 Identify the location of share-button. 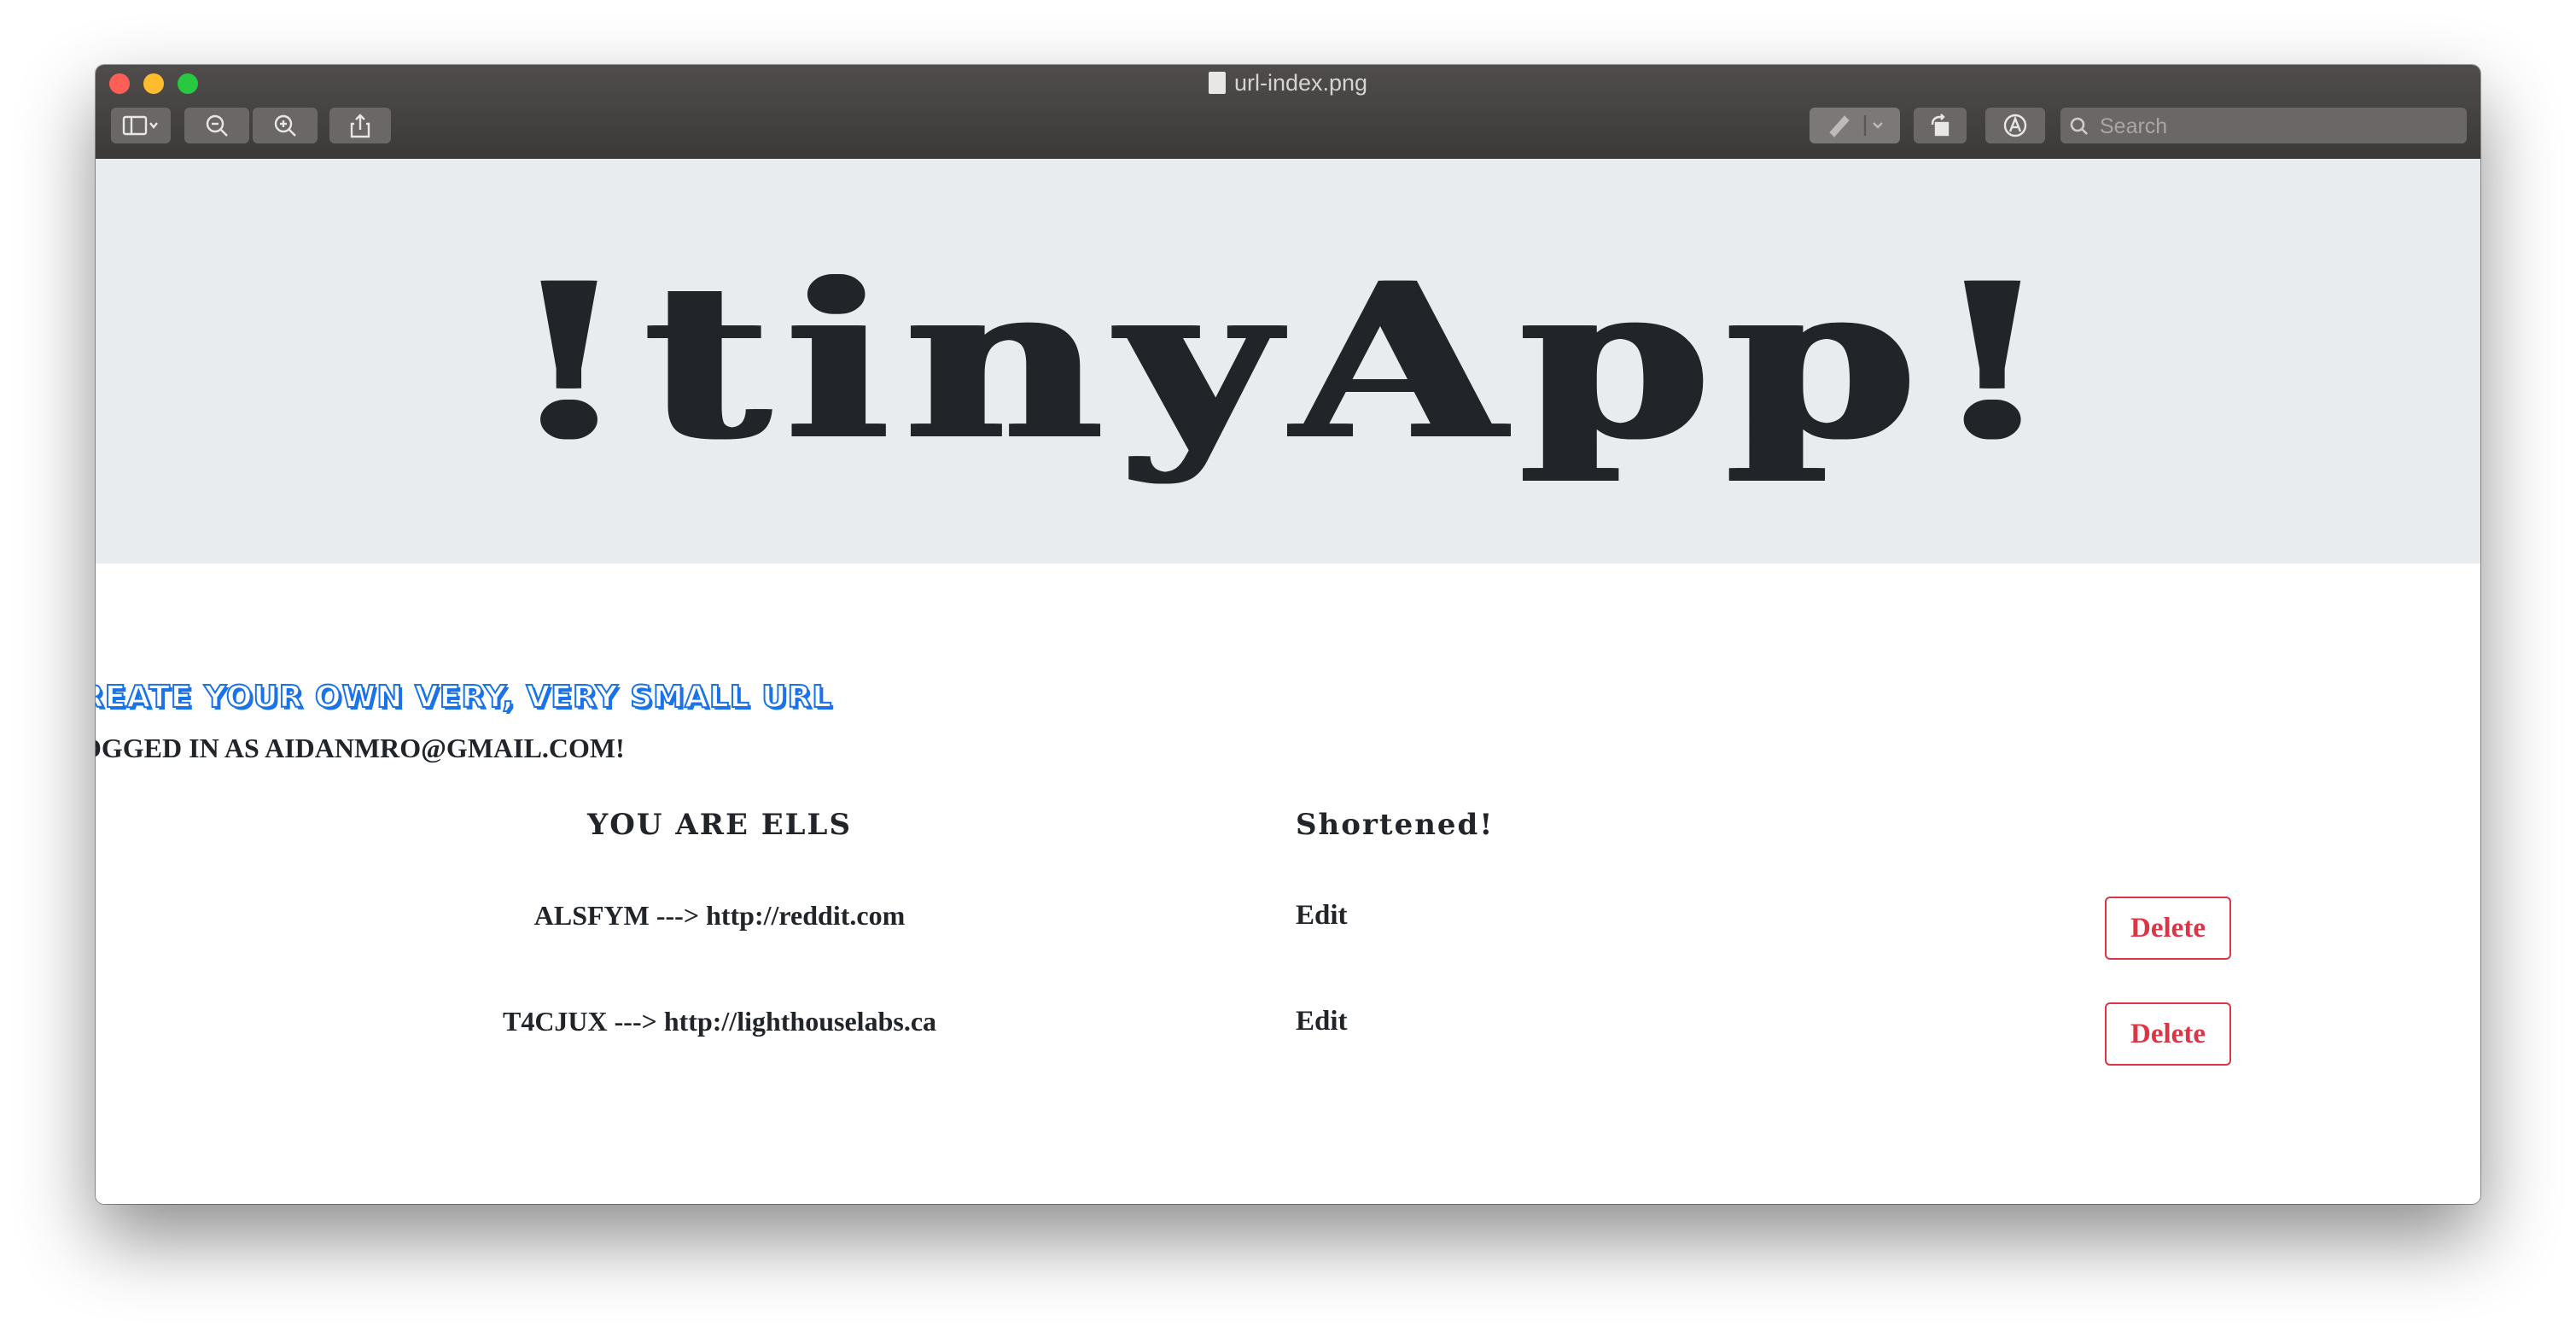
(360, 125).